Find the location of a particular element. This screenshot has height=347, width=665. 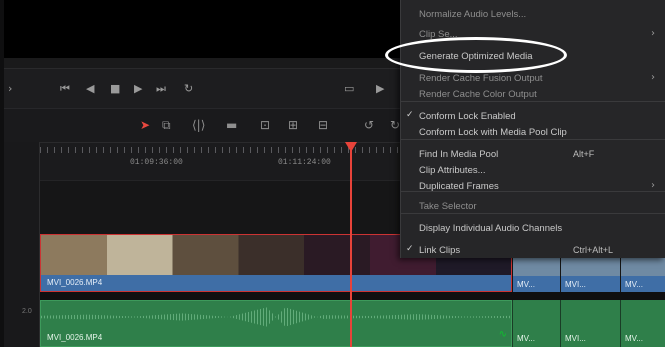

last-frame-icon: ⏭ is located at coordinates (161, 89).